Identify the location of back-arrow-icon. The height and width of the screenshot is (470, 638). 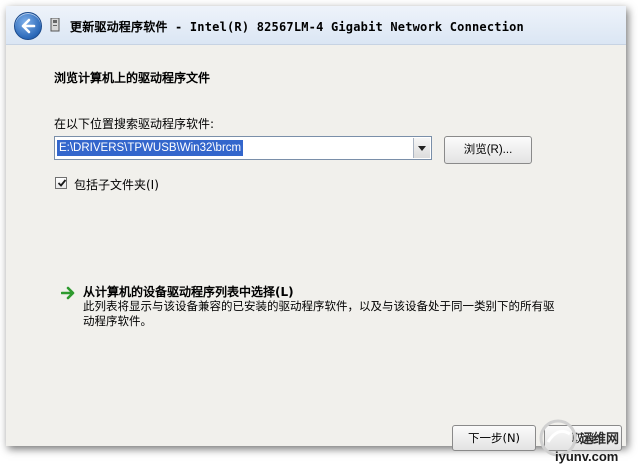
(28, 26).